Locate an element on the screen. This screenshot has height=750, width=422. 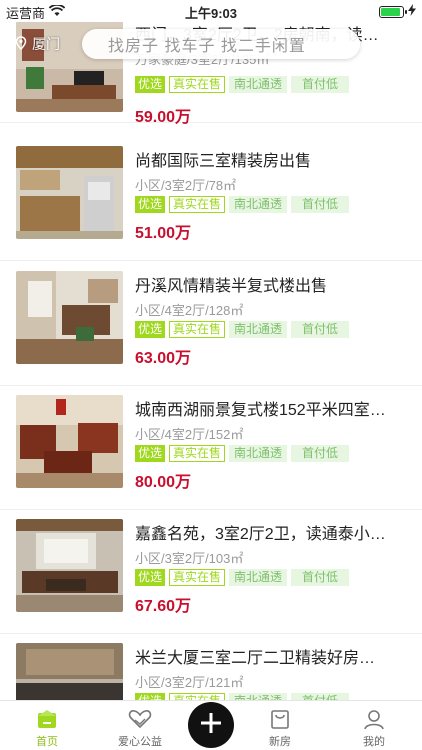
listing-meta: 小区/3室2厅/78㎡ is located at coordinates (186, 185).